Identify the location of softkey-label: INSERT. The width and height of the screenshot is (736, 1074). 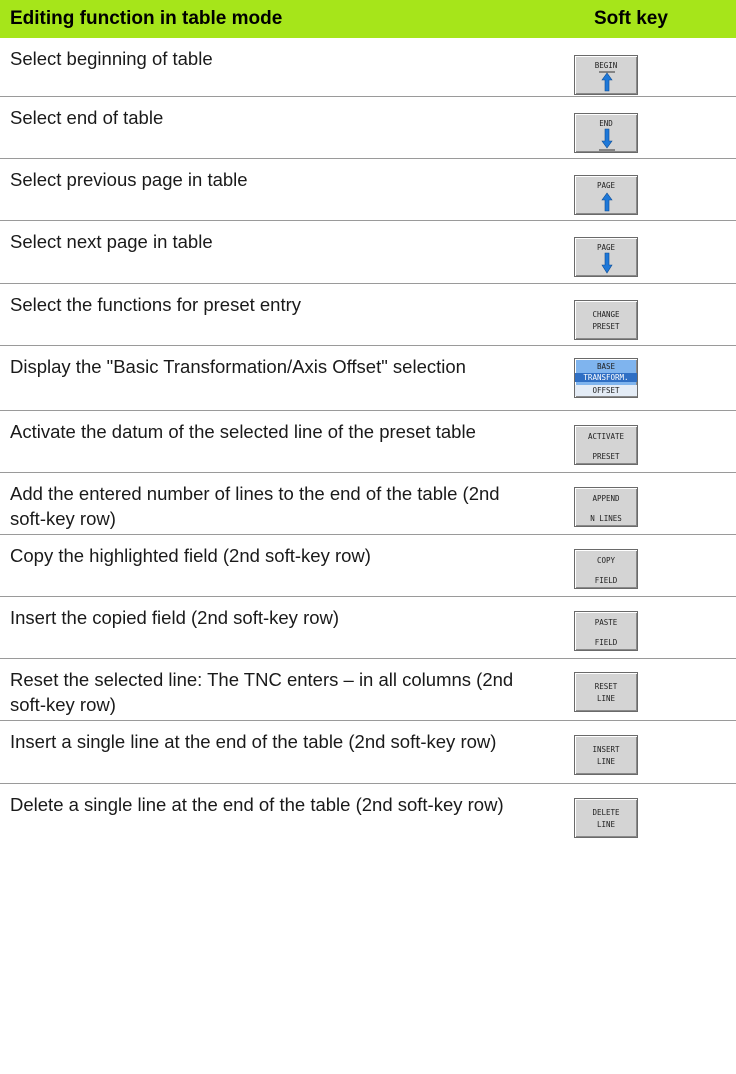
(606, 749).